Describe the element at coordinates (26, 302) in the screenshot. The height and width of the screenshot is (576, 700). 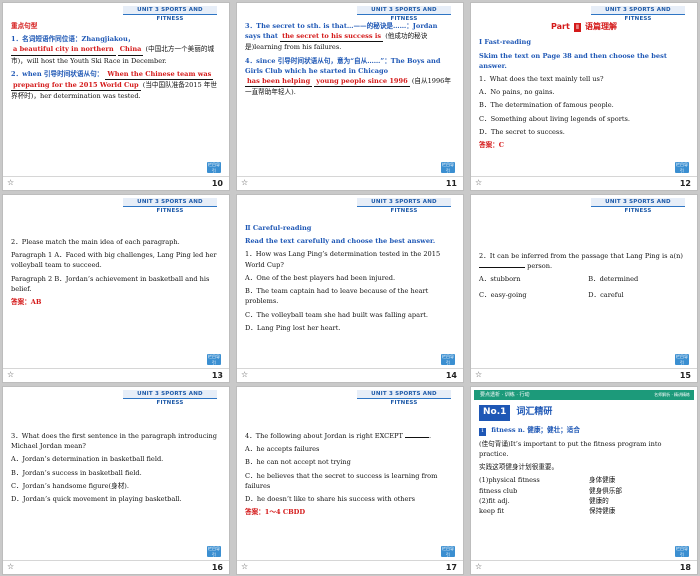
I see `answer: 答案：AB` at that location.